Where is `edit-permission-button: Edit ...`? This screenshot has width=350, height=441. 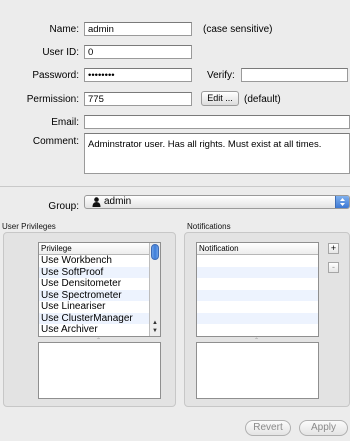 edit-permission-button: Edit ... is located at coordinates (220, 98).